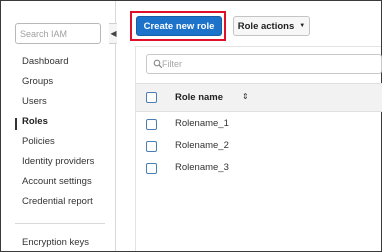  Describe the element at coordinates (199, 97) in the screenshot. I see `column-header-role-name: Role name` at that location.